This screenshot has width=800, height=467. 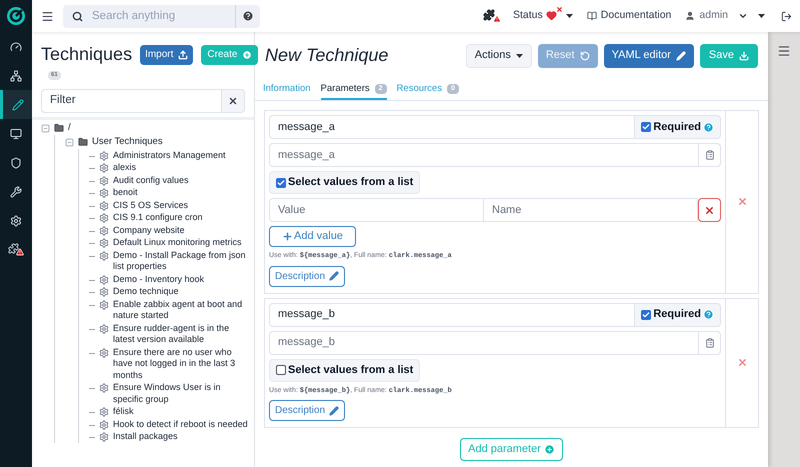 I want to click on book-icon, so click(x=591, y=16).